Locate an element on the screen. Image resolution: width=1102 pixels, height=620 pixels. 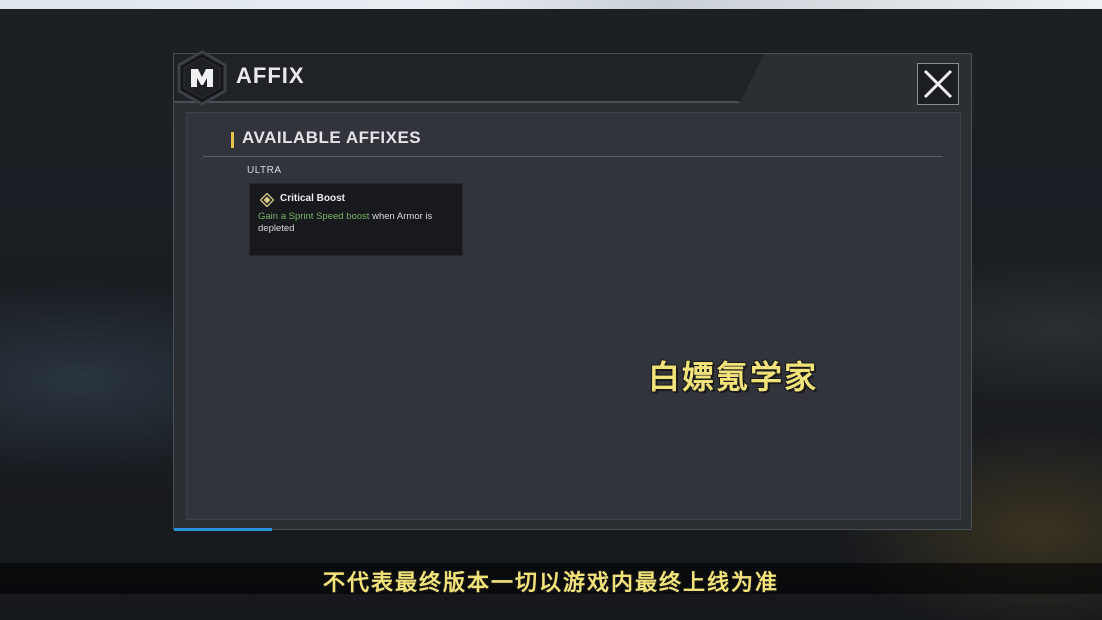
section-accent-bar is located at coordinates (232, 140).